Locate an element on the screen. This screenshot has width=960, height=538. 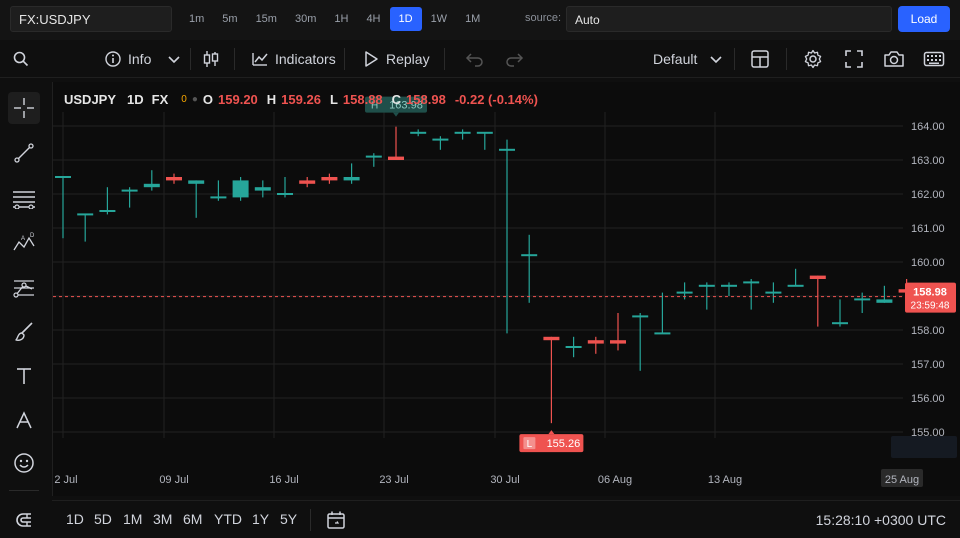
search-icon is located at coordinates (21, 59).